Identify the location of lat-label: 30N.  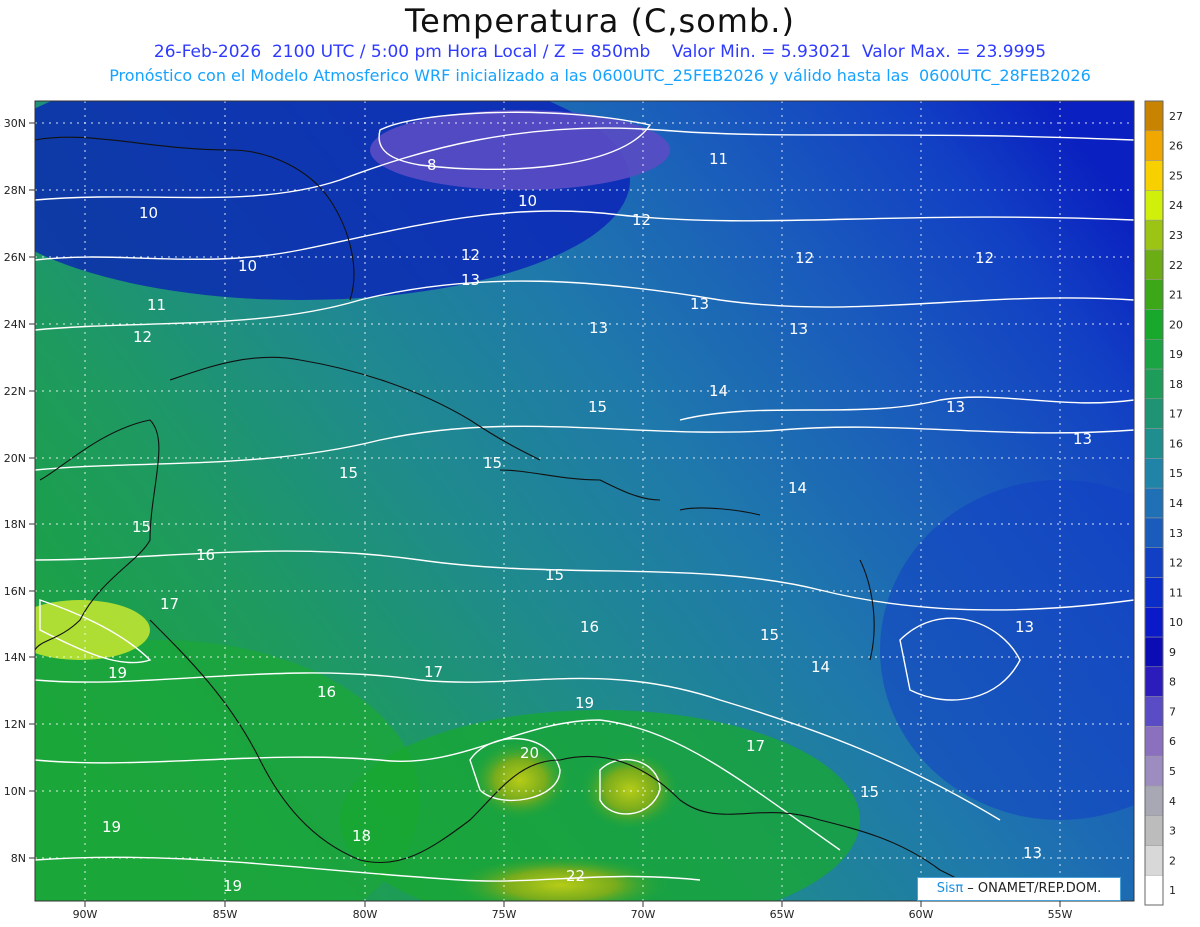
(15, 123).